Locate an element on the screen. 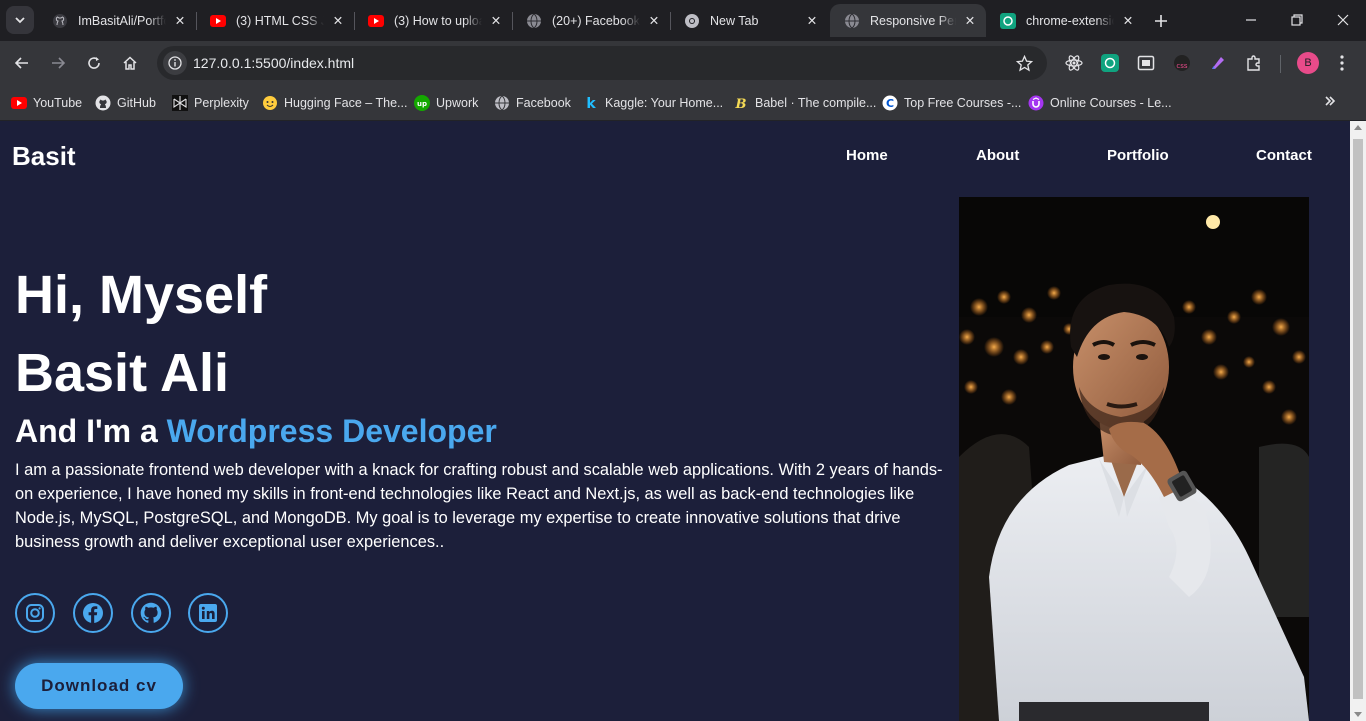 Image resolution: width=1366 pixels, height=721 pixels. nav-portfolio: Portfolio is located at coordinates (1138, 155).